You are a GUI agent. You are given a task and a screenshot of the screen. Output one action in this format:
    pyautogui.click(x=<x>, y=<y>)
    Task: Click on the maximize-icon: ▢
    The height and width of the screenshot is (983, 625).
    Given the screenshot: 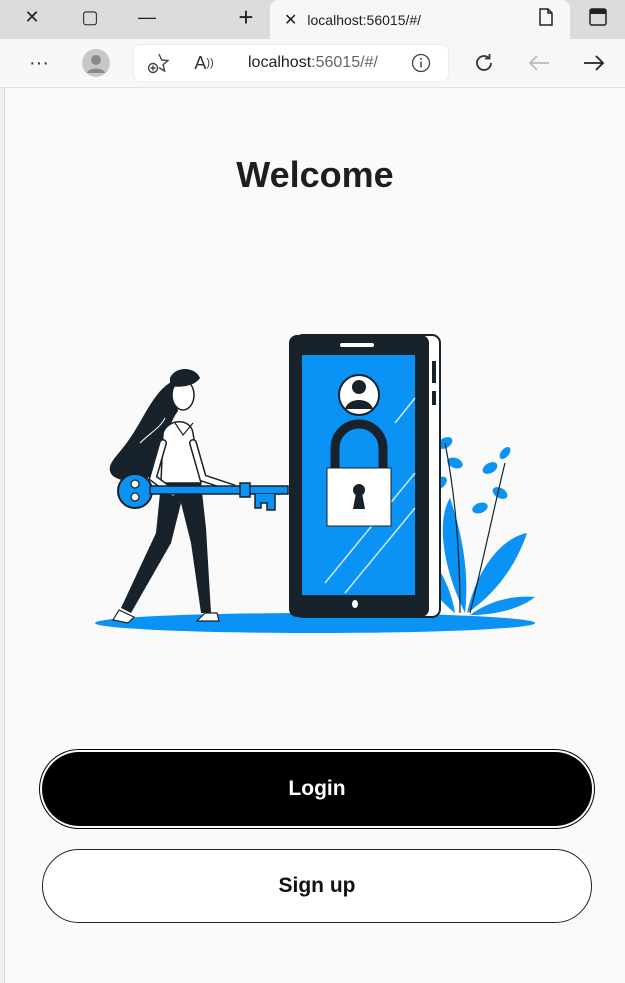 What is the action you would take?
    pyautogui.click(x=90, y=17)
    